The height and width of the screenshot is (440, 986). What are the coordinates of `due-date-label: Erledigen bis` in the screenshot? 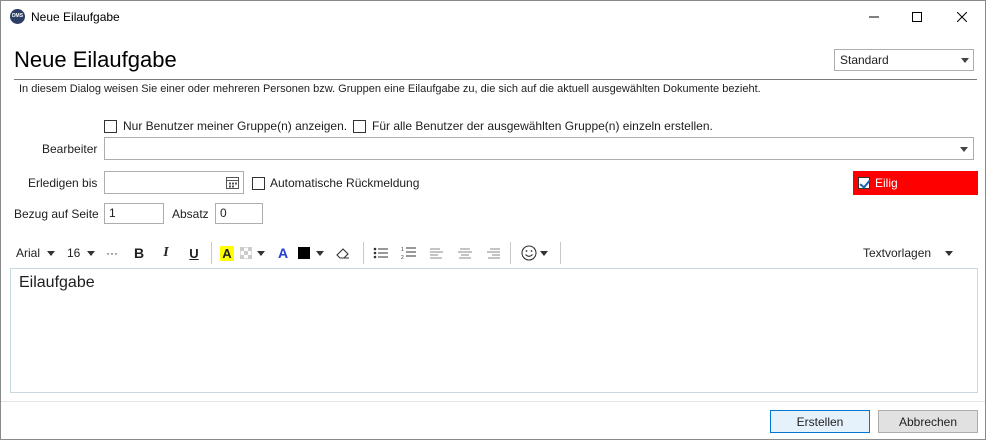 It's located at (63, 183).